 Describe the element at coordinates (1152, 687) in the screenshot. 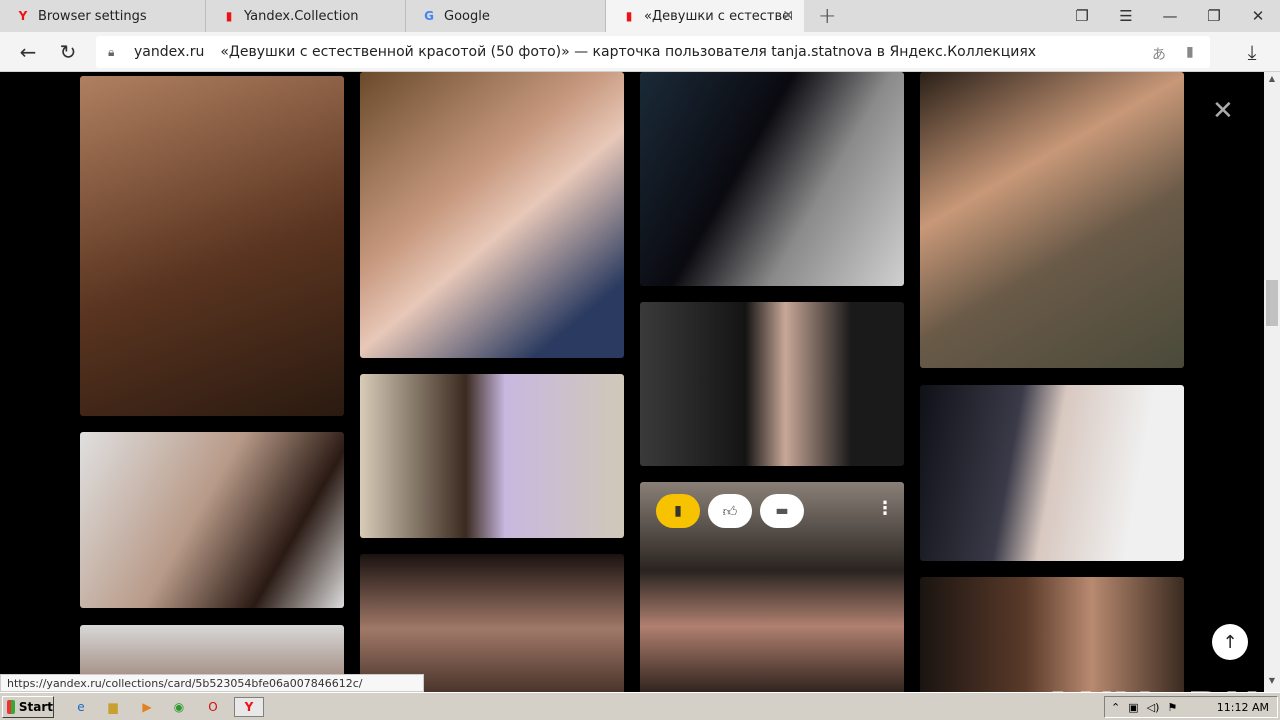

I see `anyrun-watermark: ANY▷RUN` at that location.